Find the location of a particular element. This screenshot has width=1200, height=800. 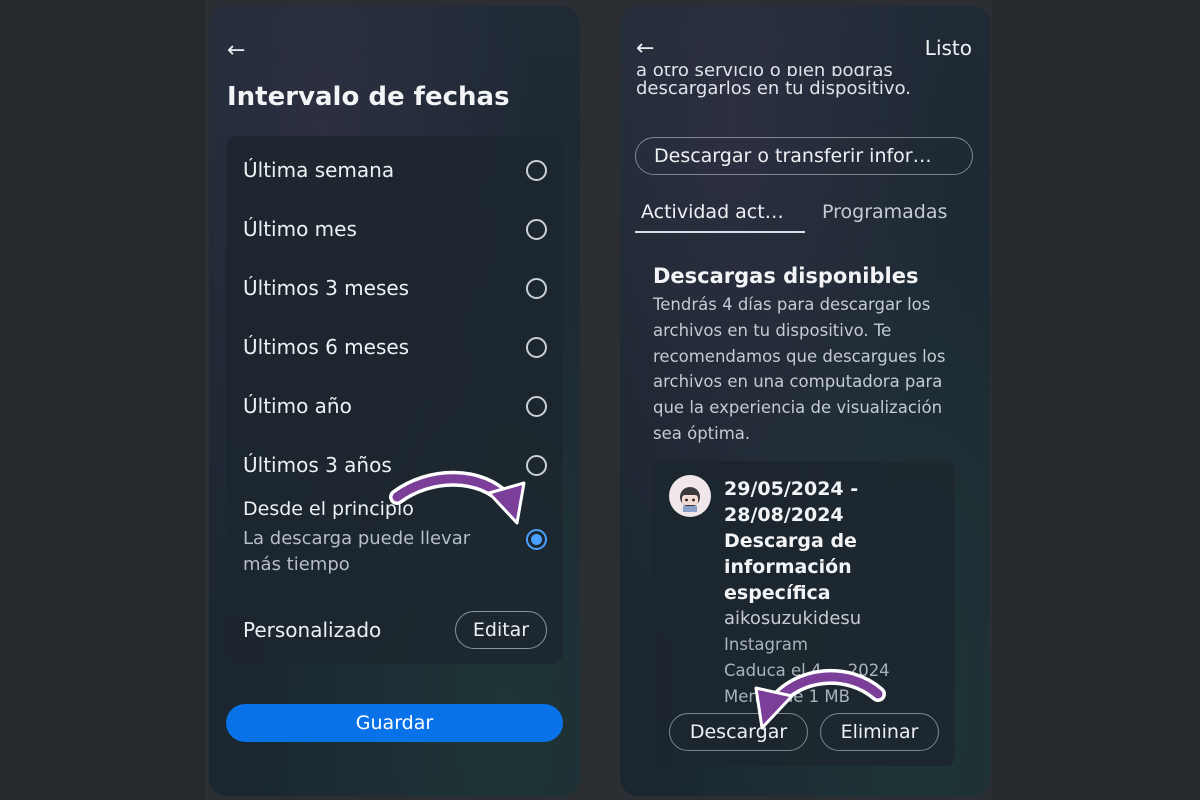

date-range: 29/05/2024 - 28/08/2024 is located at coordinates (791, 502).